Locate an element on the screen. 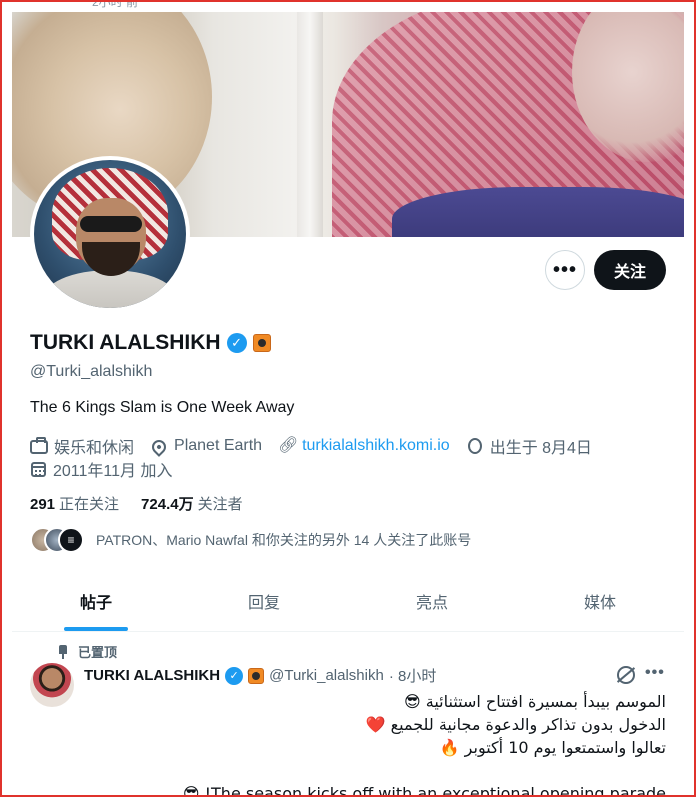  link-icon: 🔗︎ is located at coordinates (288, 445).